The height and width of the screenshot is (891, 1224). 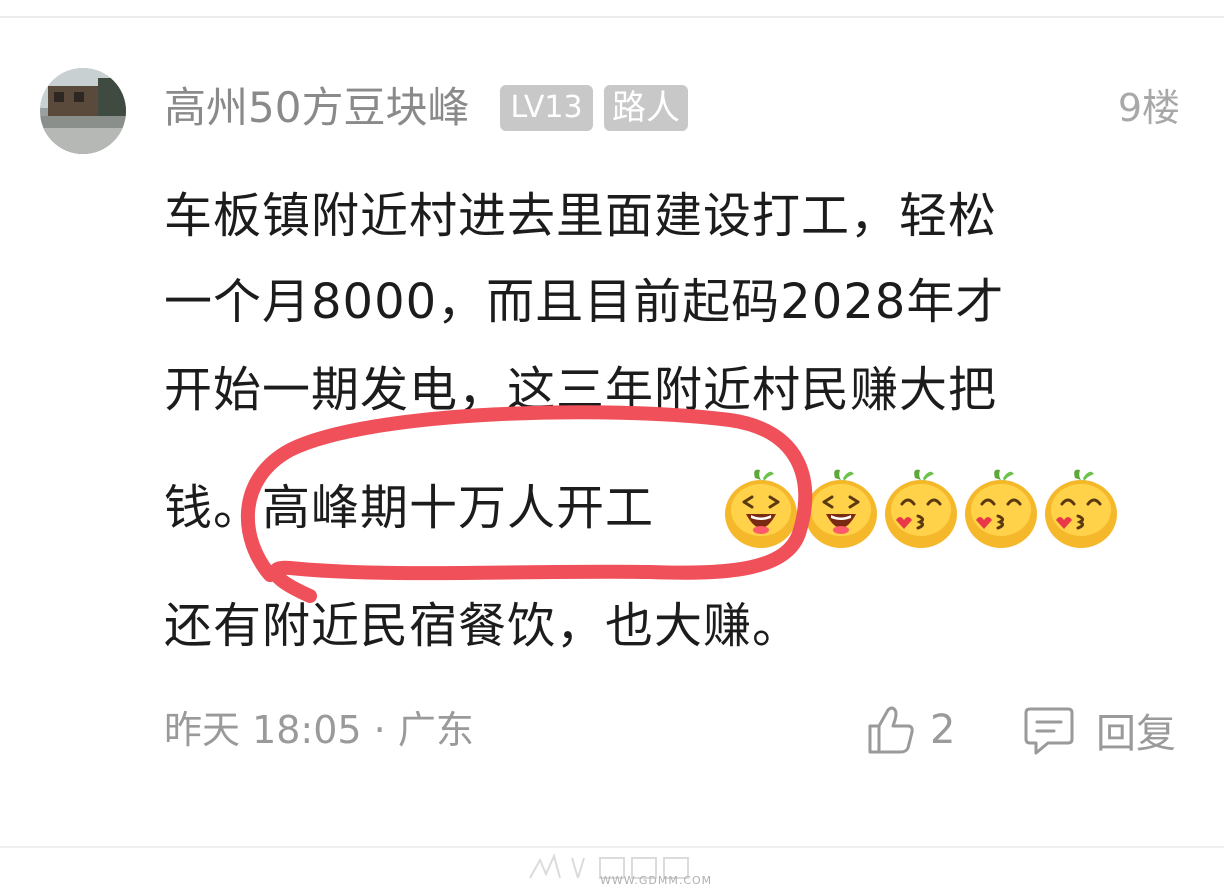 I want to click on thumbs-up-icon, so click(x=891, y=730).